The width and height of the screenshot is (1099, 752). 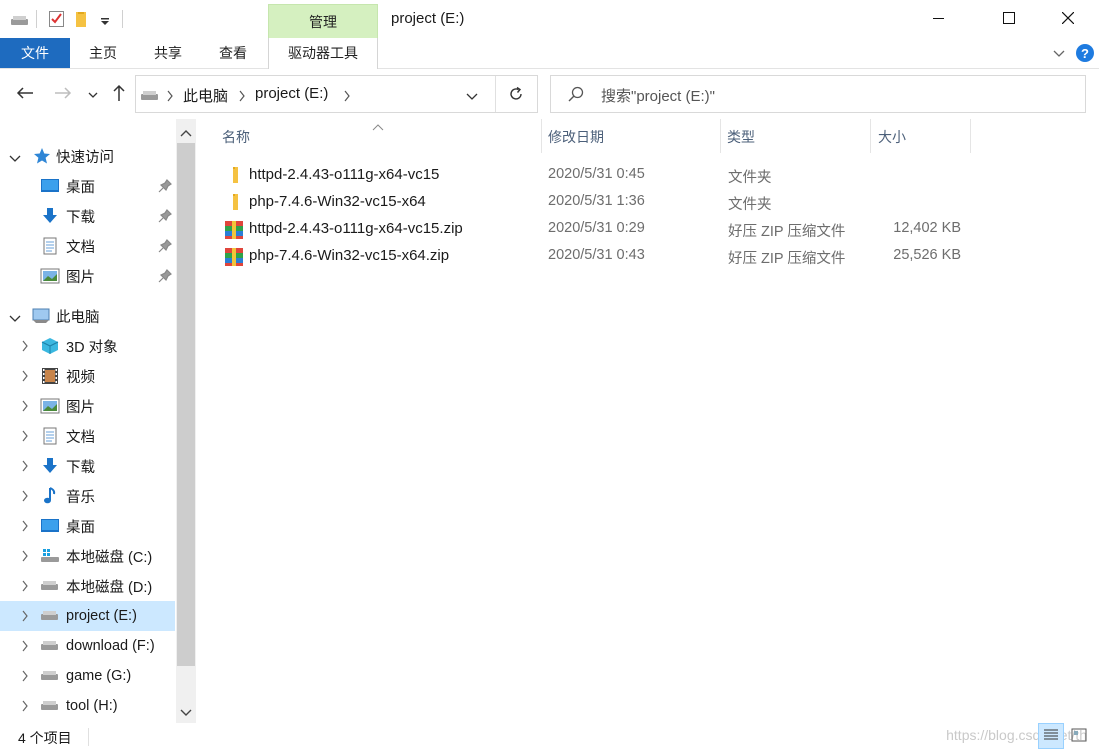 I want to click on tab-file: 文件, so click(x=35, y=53).